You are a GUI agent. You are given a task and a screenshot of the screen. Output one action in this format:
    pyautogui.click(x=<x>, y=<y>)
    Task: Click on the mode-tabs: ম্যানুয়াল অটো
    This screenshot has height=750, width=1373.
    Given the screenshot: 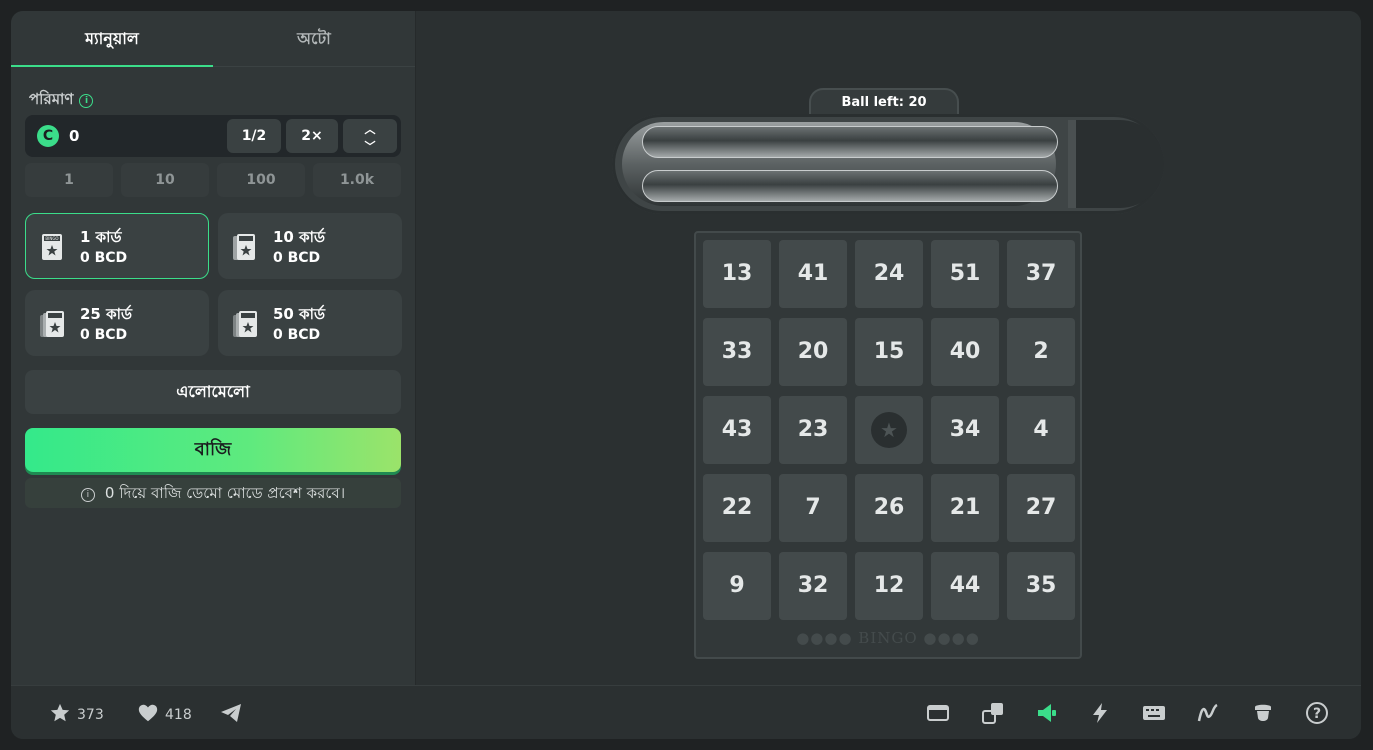 What is the action you would take?
    pyautogui.click(x=213, y=39)
    